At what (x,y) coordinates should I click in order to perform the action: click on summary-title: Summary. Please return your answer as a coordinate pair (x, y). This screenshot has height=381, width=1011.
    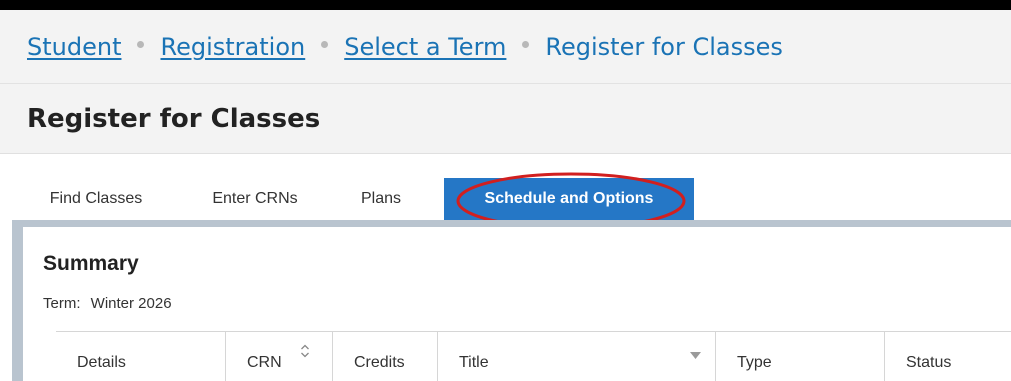
    Looking at the image, I should click on (91, 263).